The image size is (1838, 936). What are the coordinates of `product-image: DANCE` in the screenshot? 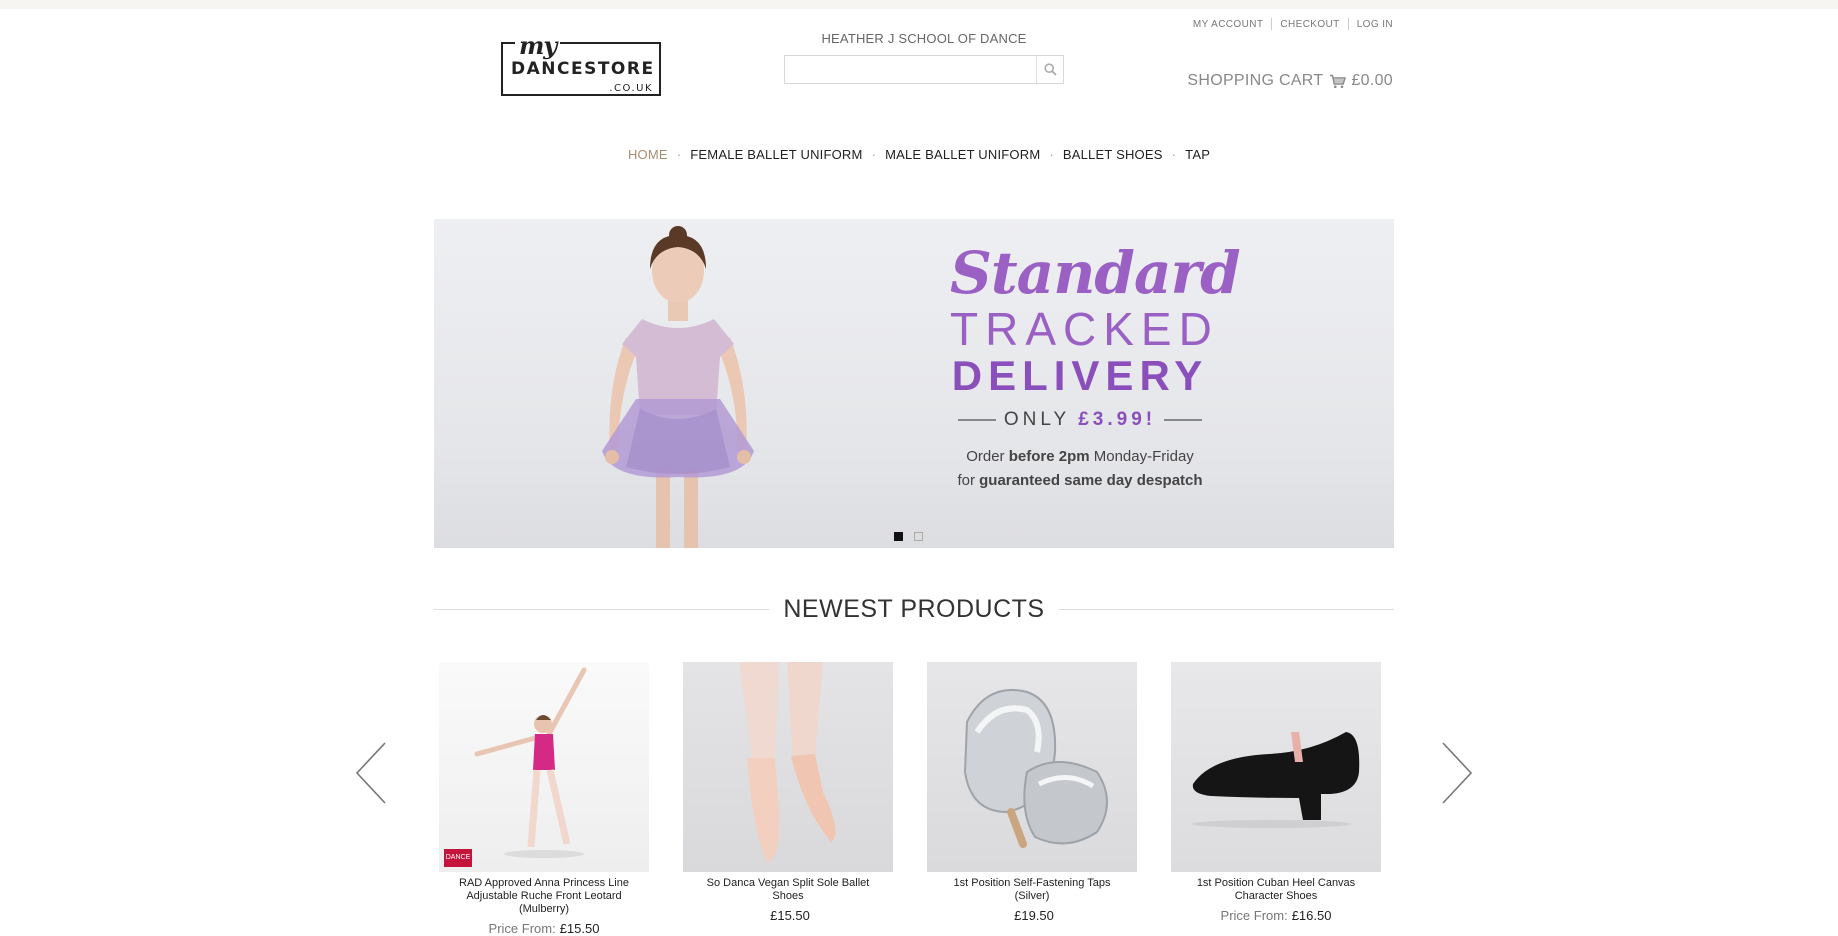 It's located at (544, 767).